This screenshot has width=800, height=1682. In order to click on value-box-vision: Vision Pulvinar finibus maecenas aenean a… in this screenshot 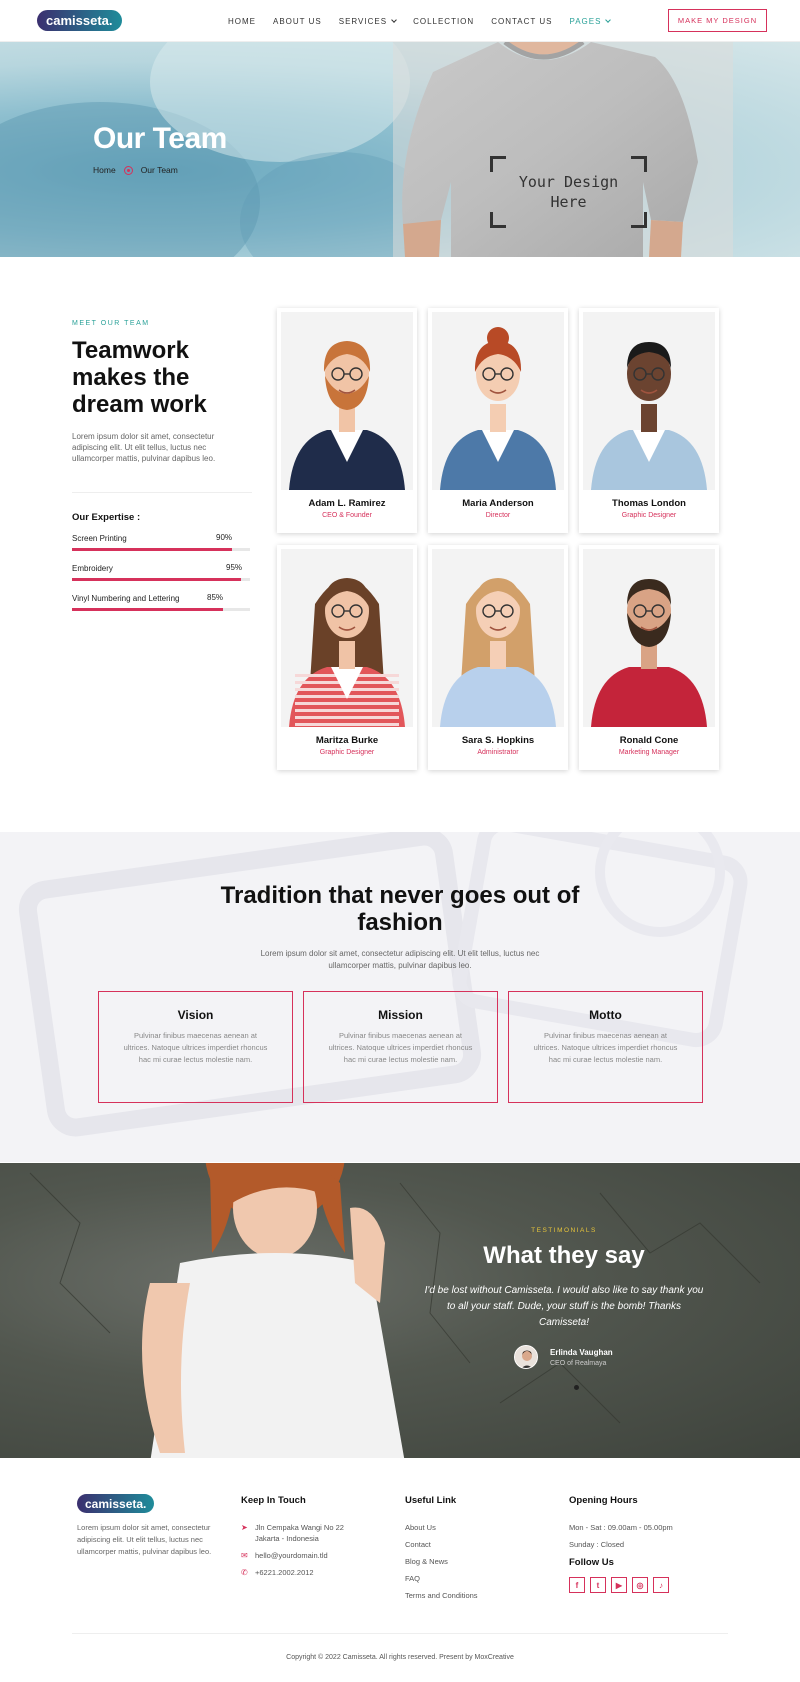, I will do `click(195, 1047)`.